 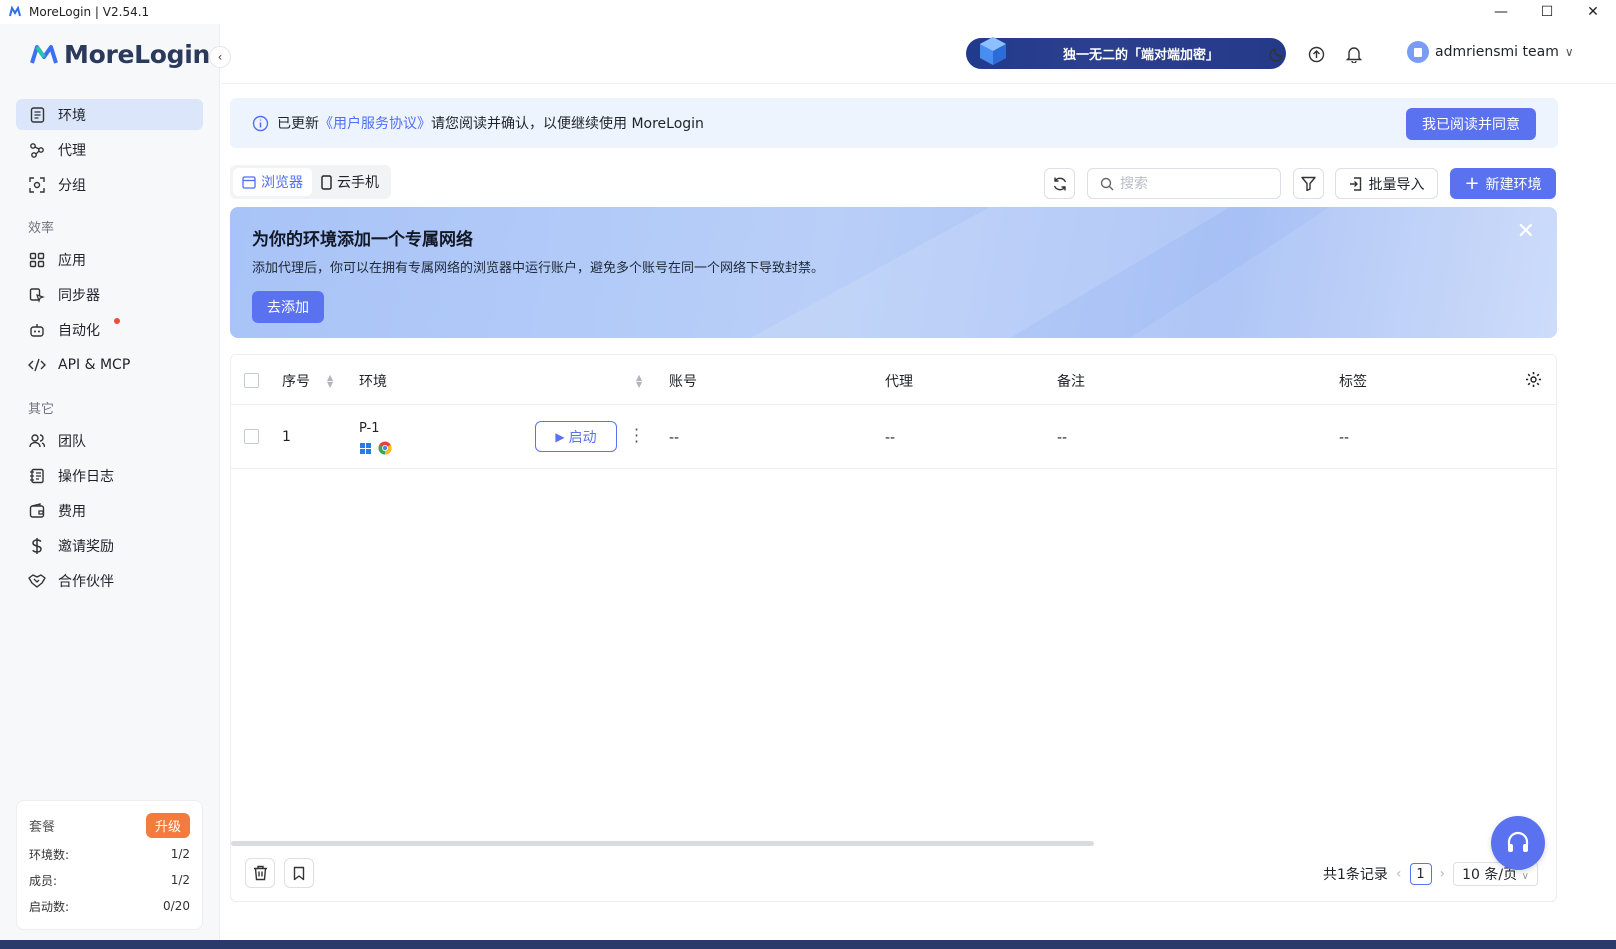 I want to click on column-environment: 环境, so click(x=373, y=381).